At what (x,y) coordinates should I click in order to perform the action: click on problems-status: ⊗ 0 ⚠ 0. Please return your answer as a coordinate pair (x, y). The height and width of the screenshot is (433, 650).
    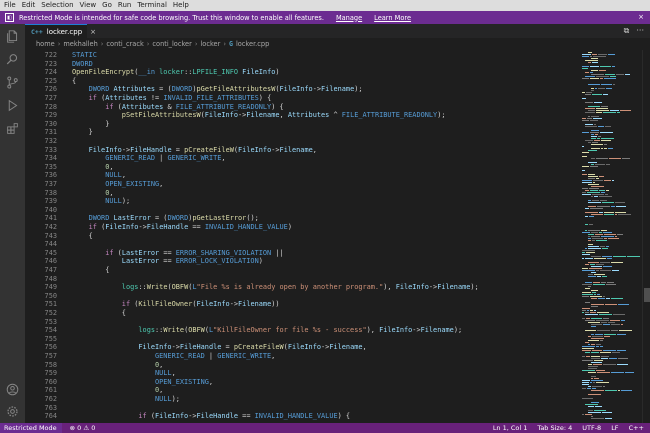
    Looking at the image, I should click on (83, 428).